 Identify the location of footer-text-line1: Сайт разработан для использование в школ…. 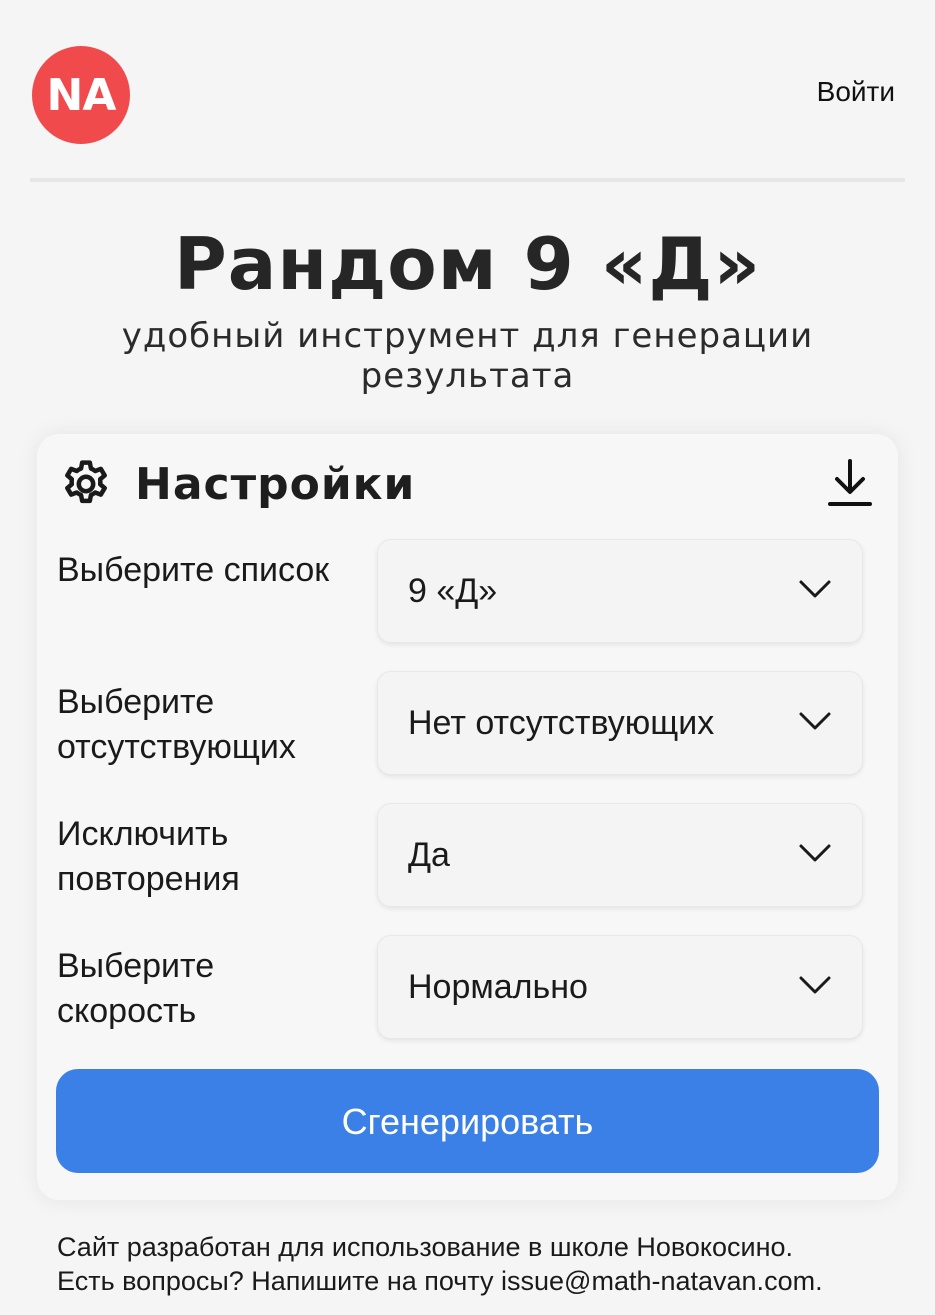
(425, 1247).